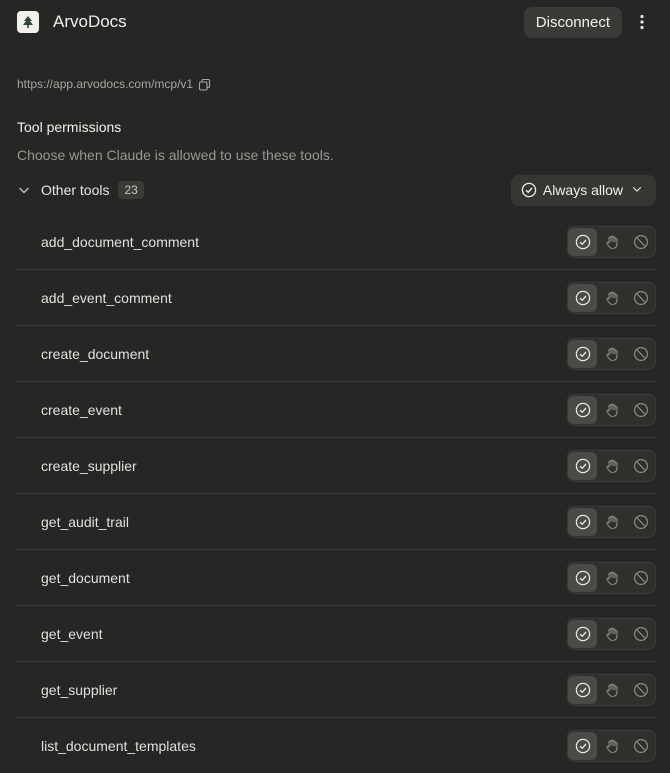 Image resolution: width=670 pixels, height=773 pixels. What do you see at coordinates (81, 409) in the screenshot?
I see `tool-name: create_event` at bounding box center [81, 409].